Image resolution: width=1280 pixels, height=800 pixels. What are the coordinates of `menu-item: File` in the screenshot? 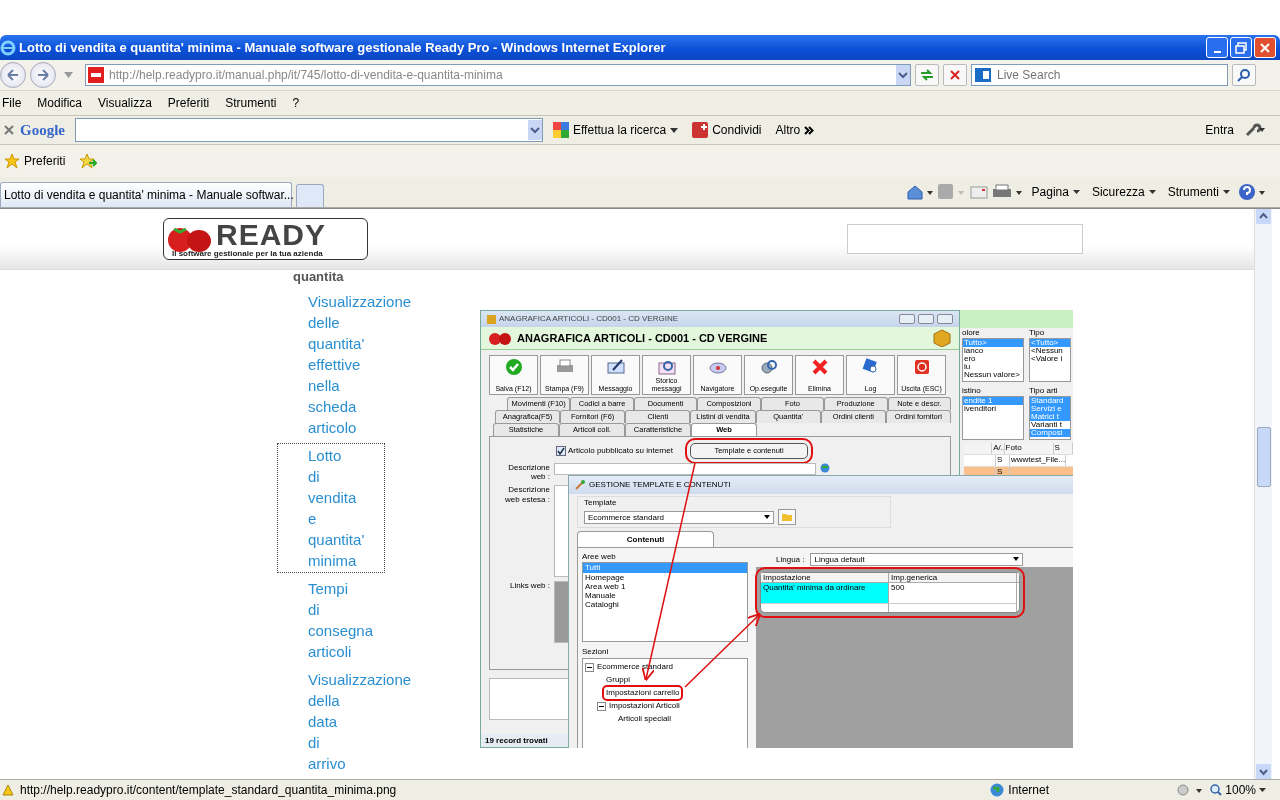 It's located at (12, 103).